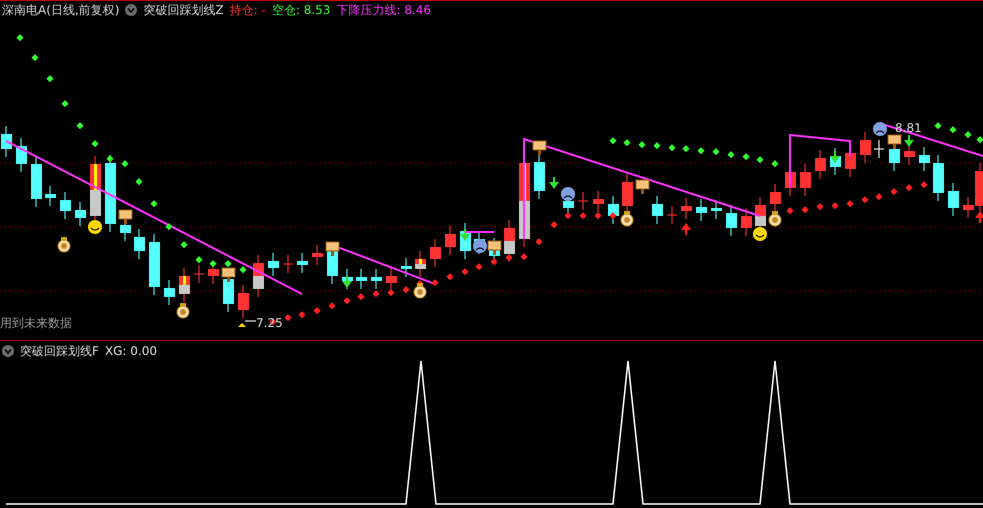  What do you see at coordinates (36, 323) in the screenshot?
I see `future-data-warning: 用到未来数据` at bounding box center [36, 323].